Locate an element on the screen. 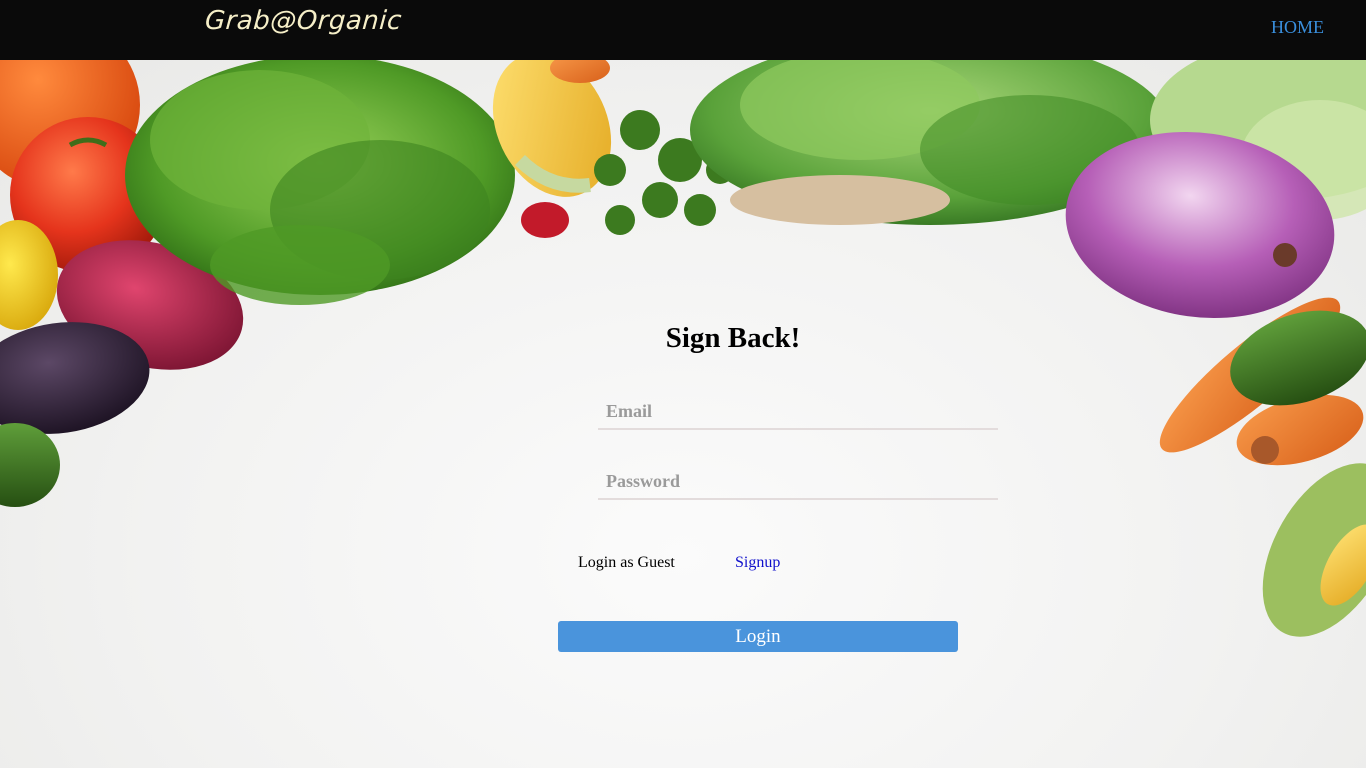 This screenshot has width=1366, height=768. form-title: Sign Back! is located at coordinates (733, 338).